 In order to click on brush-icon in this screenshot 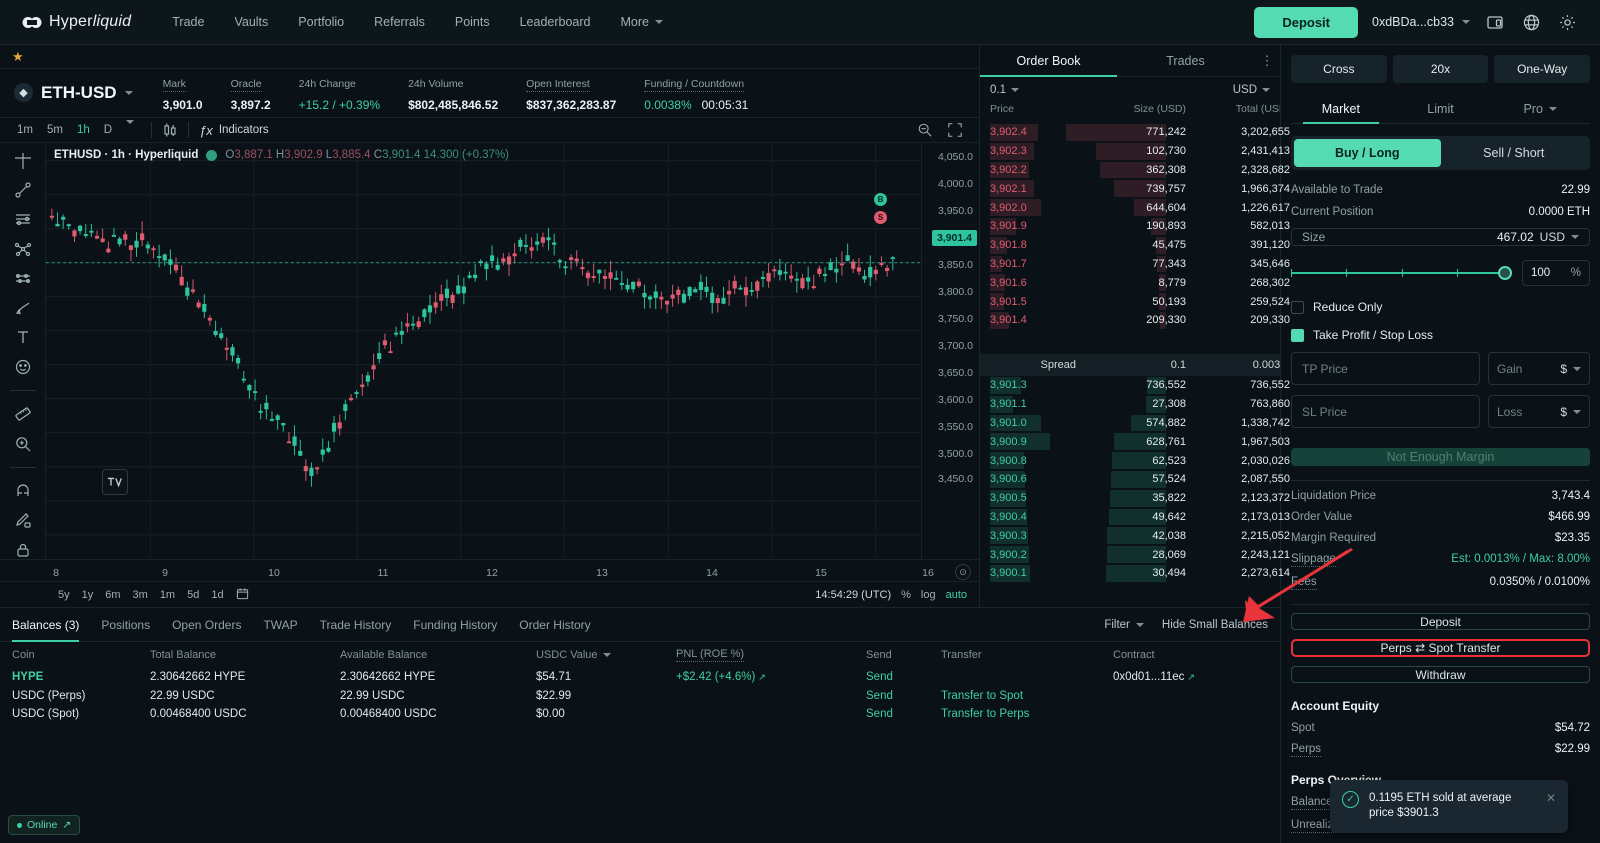, I will do `click(23, 308)`.